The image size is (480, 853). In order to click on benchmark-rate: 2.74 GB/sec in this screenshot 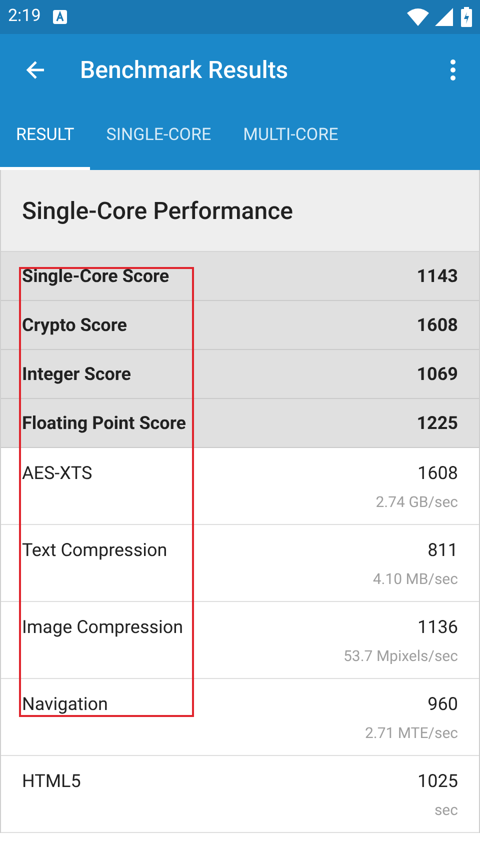, I will do `click(417, 502)`.